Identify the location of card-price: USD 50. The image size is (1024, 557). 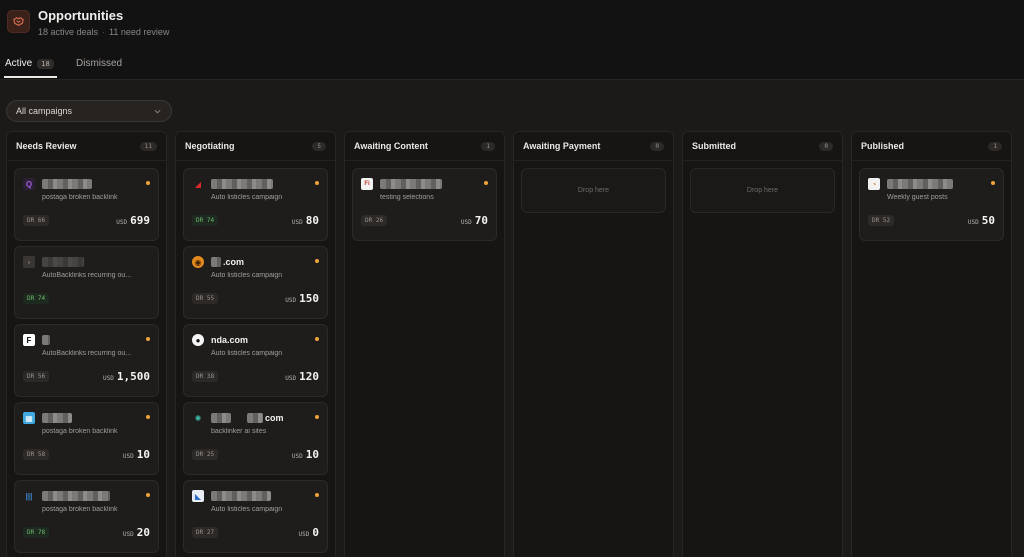
(981, 220).